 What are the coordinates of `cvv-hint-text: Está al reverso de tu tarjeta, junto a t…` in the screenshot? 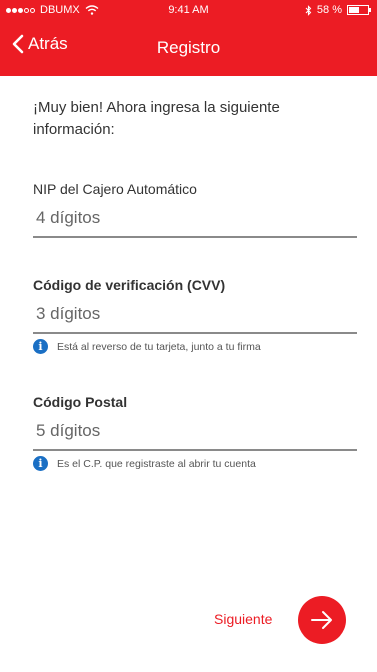 It's located at (159, 346).